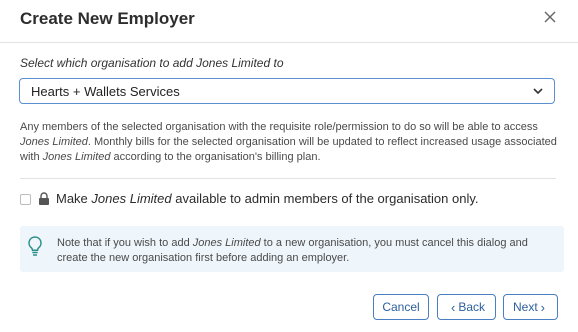 This screenshot has width=578, height=332. What do you see at coordinates (472, 307) in the screenshot?
I see `back-button-label: Back` at bounding box center [472, 307].